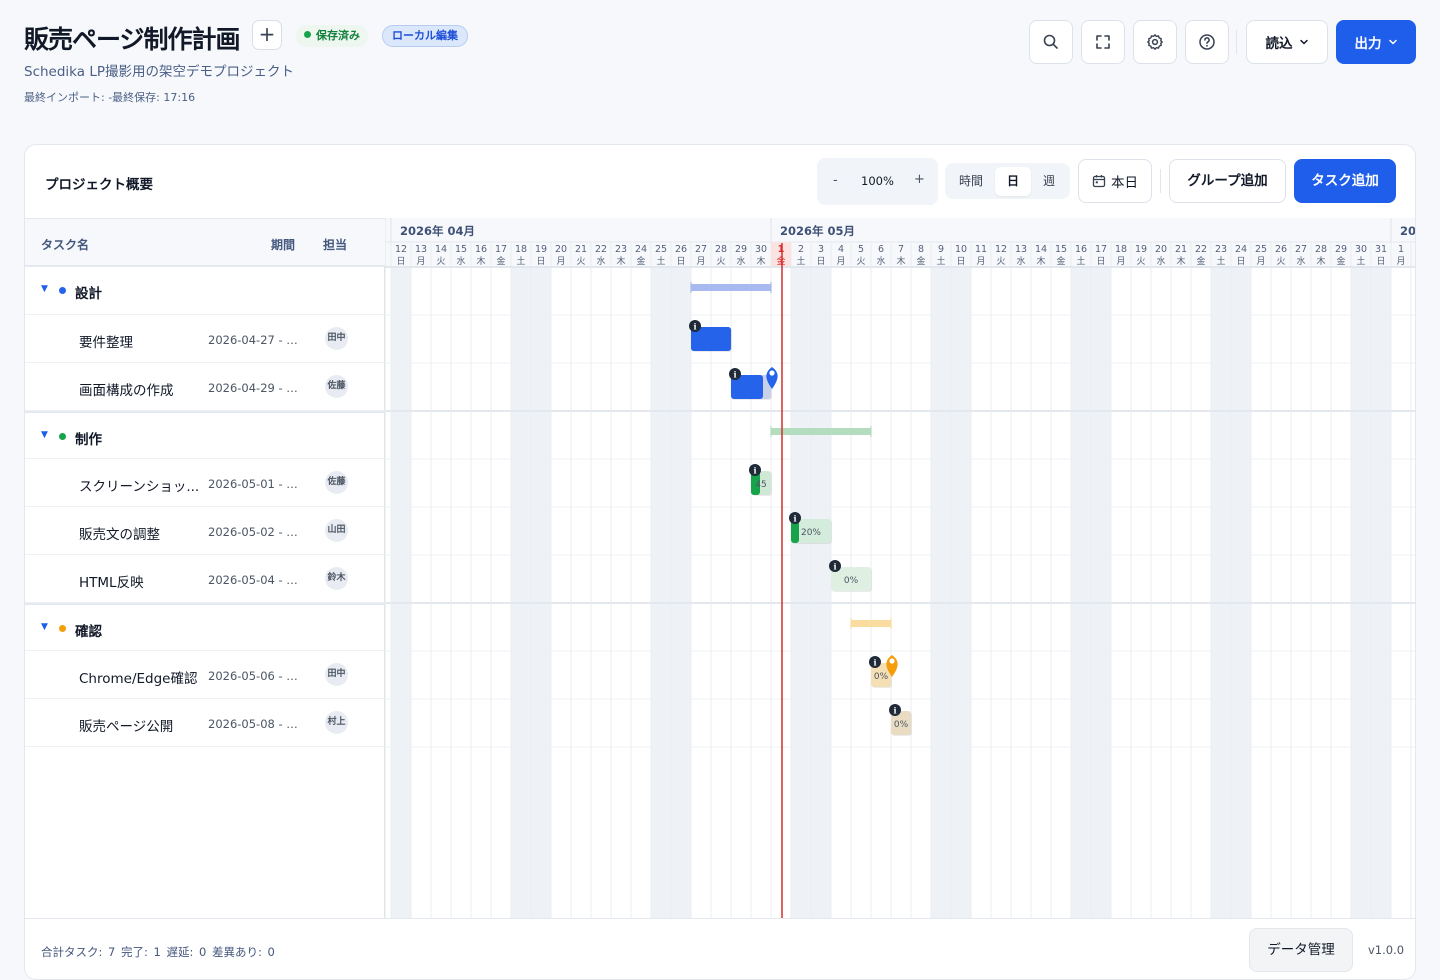  What do you see at coordinates (110, 97) in the screenshot?
I see `save-meta: 最終インポート: -最終保存: 17:16` at bounding box center [110, 97].